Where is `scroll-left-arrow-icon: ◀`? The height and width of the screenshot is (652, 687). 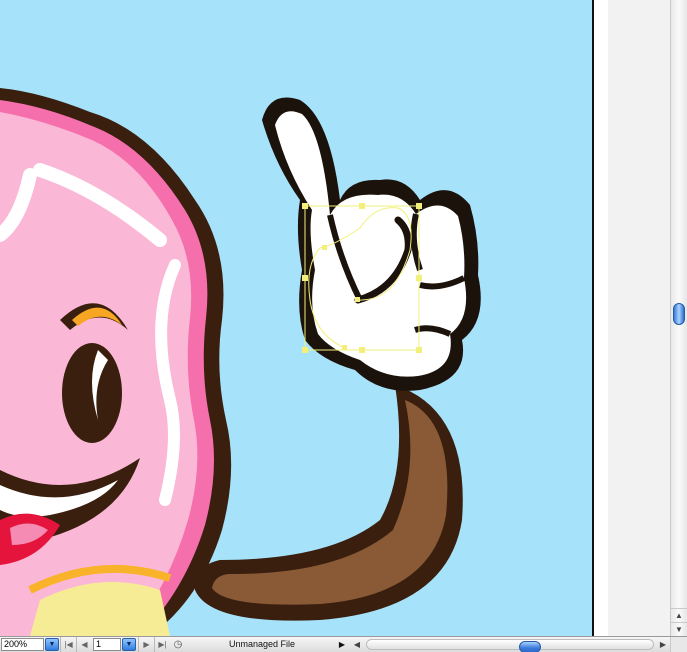
scroll-left-arrow-icon: ◀ is located at coordinates (357, 644).